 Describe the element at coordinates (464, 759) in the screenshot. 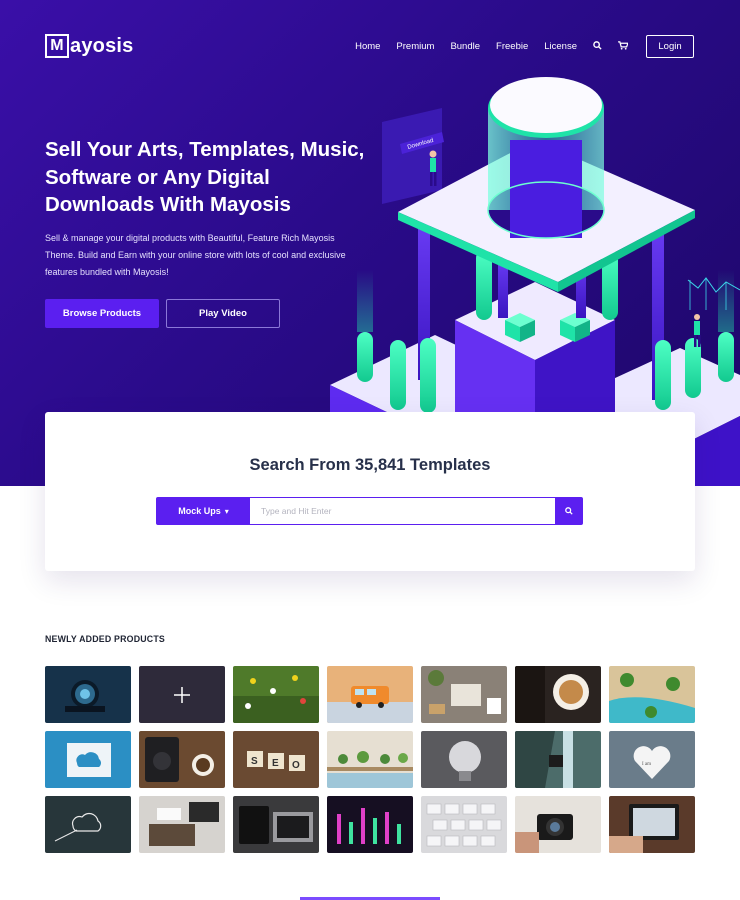

I see `product-thumb-light-bulb` at that location.